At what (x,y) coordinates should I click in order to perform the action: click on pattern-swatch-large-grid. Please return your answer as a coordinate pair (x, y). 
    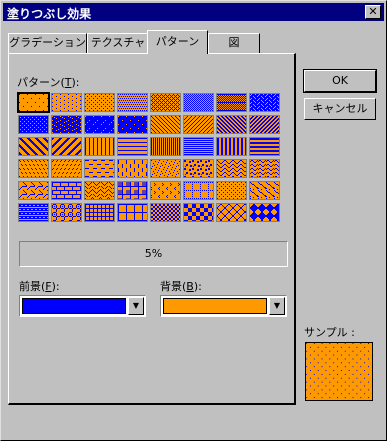
    Looking at the image, I should click on (132, 212).